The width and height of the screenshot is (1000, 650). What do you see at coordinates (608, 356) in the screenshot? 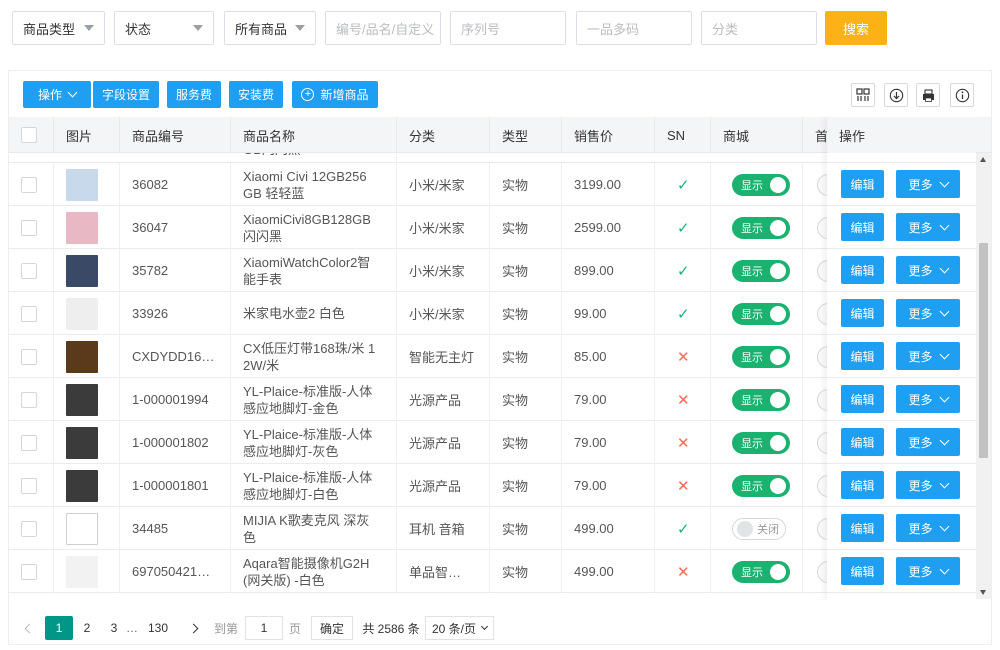
I see `price-cell: 85.00` at bounding box center [608, 356].